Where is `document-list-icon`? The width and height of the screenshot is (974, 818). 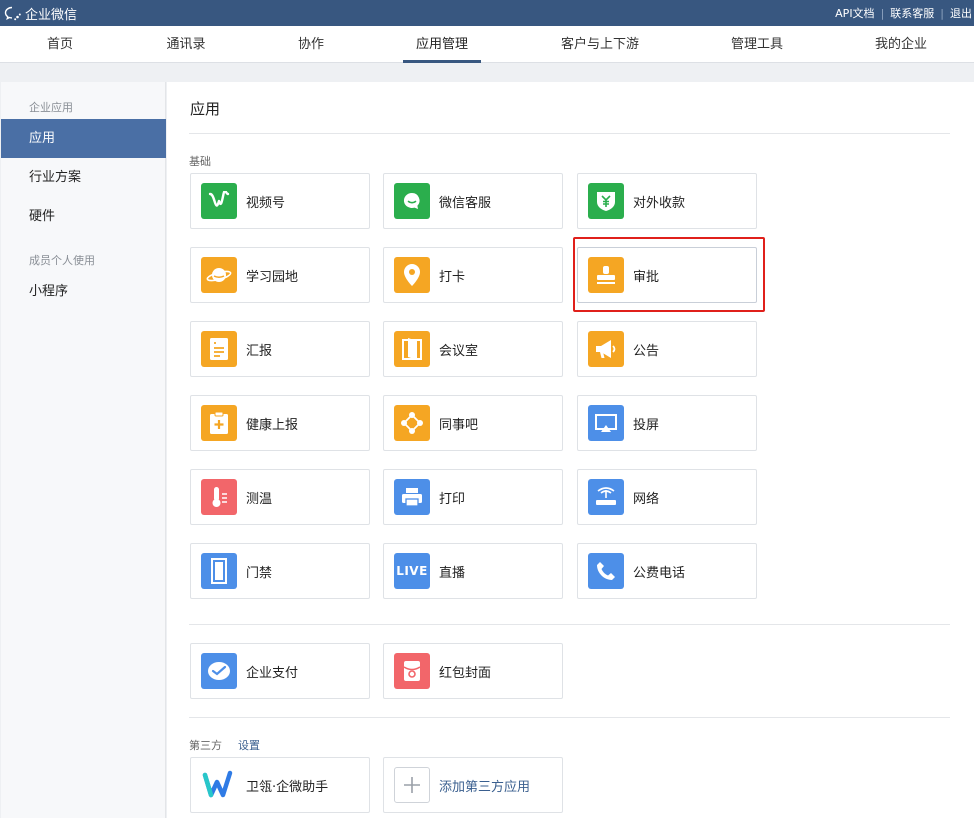 document-list-icon is located at coordinates (219, 349).